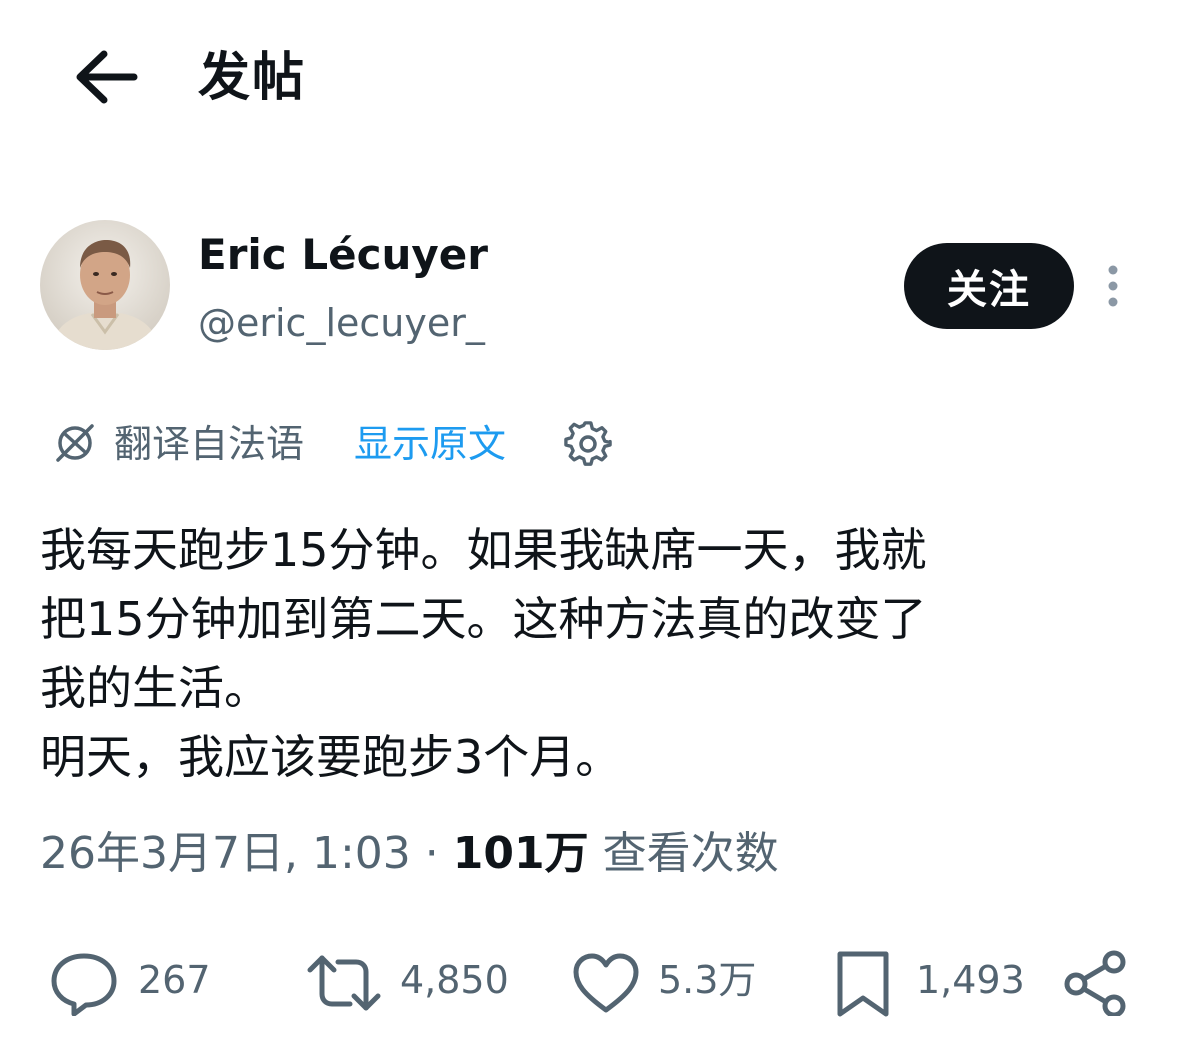  I want to click on author-handle: @eric_lecuyer_, so click(341, 323).